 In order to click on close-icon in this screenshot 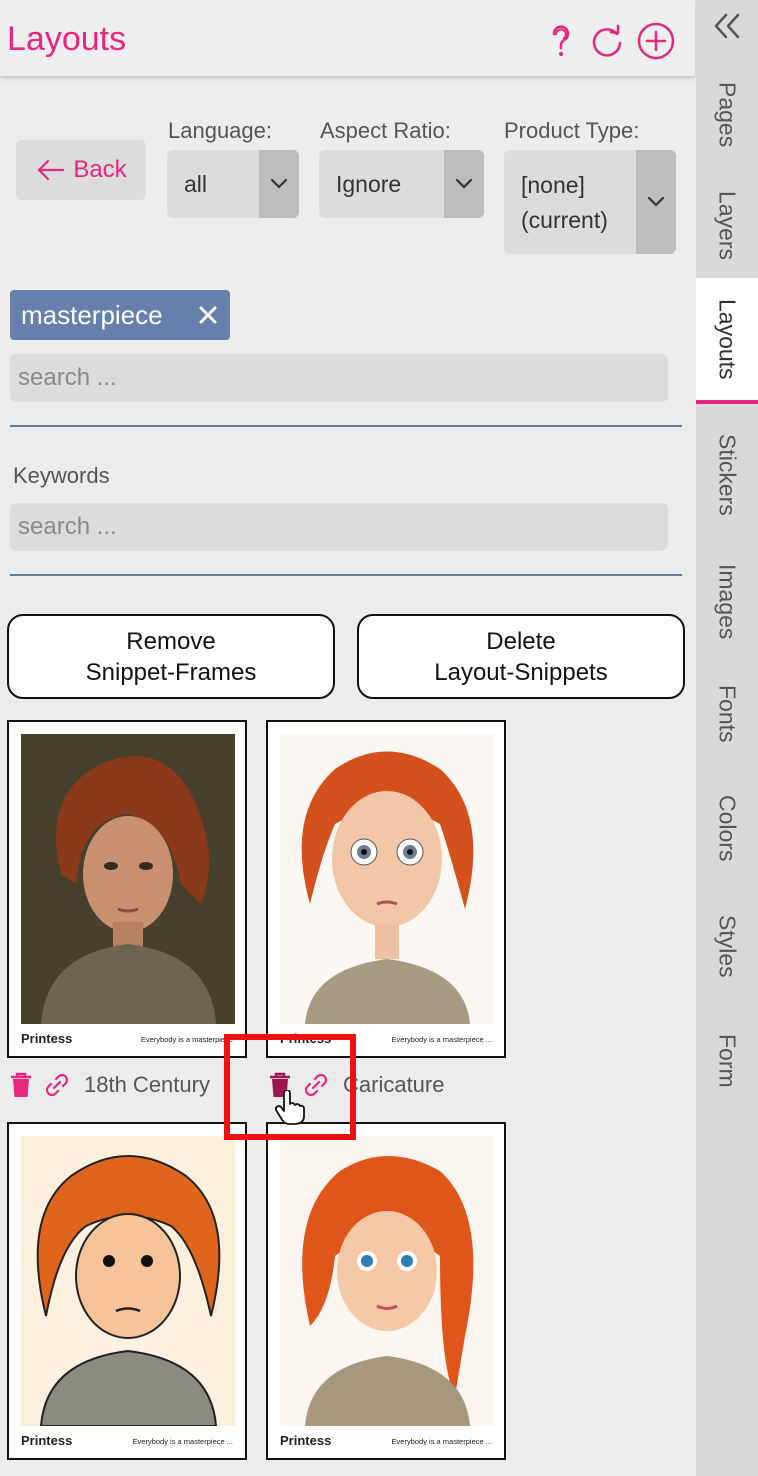, I will do `click(208, 315)`.